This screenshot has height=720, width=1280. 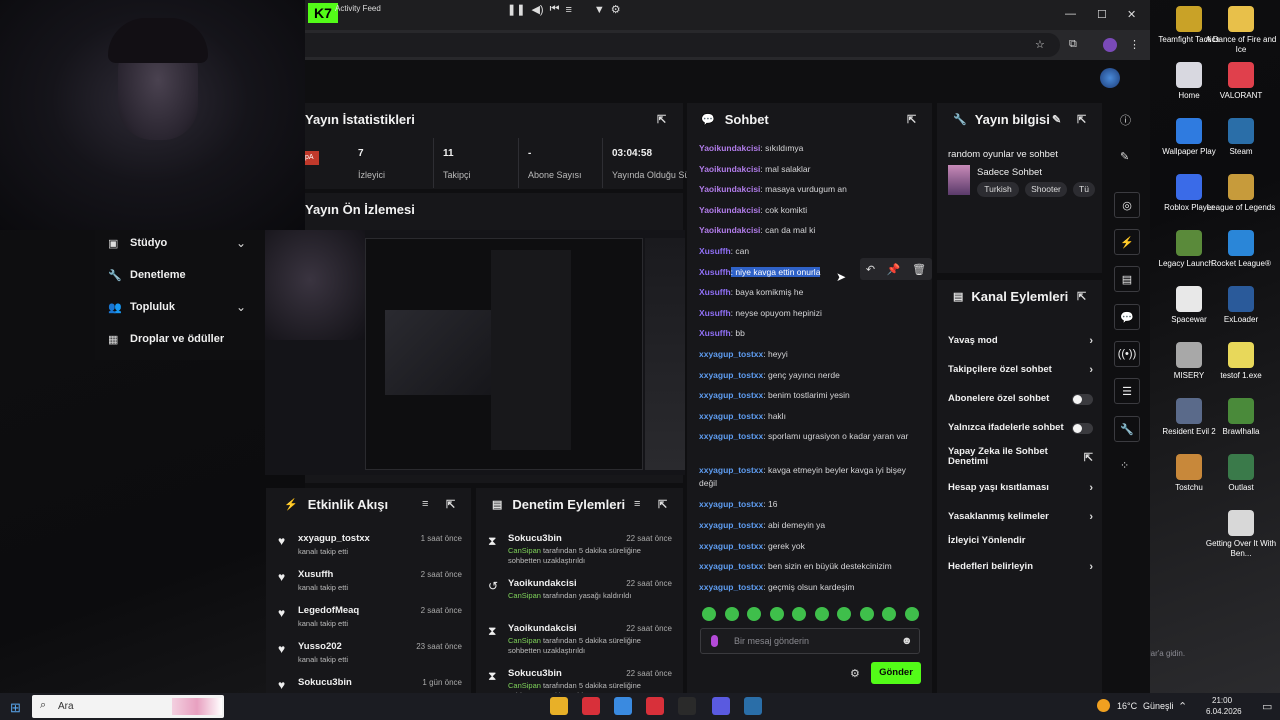 What do you see at coordinates (1241, 417) in the screenshot?
I see `desktop-icon: Brawlhalla` at bounding box center [1241, 417].